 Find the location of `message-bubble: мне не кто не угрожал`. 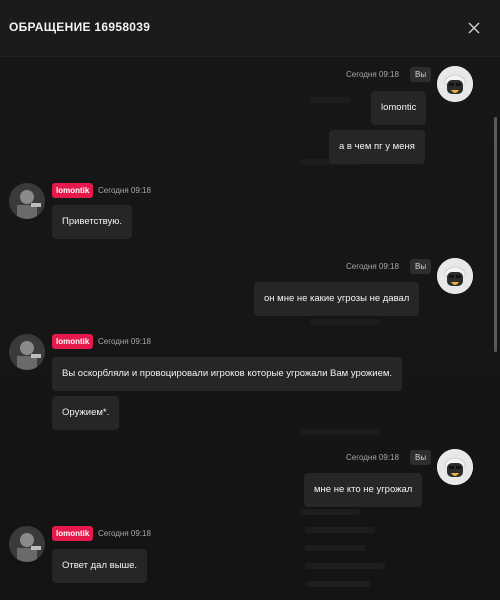

message-bubble: мне не кто не угрожал is located at coordinates (363, 490).